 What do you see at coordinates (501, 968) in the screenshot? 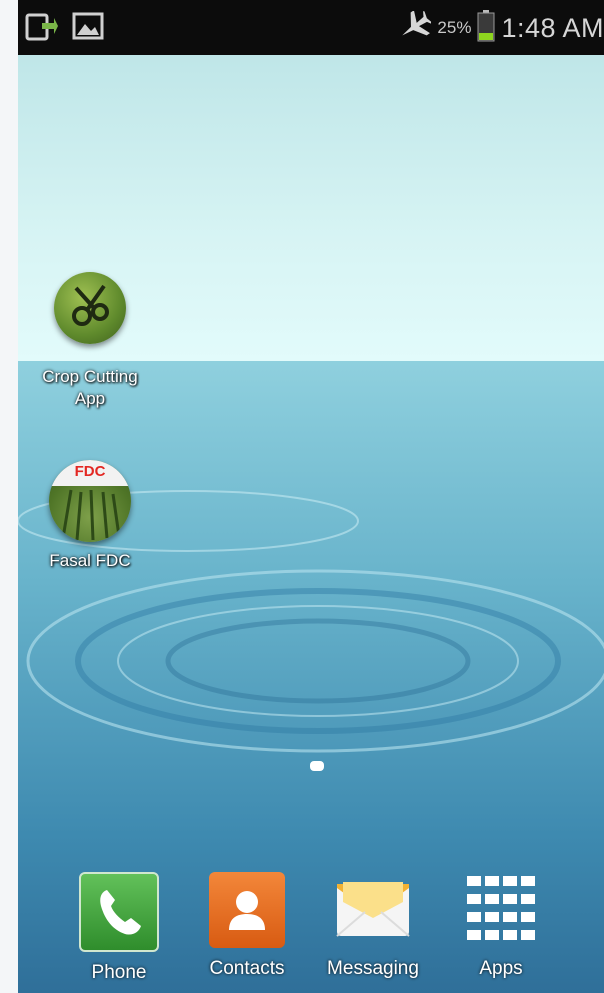
I see `dock-label-apps: Apps` at bounding box center [501, 968].